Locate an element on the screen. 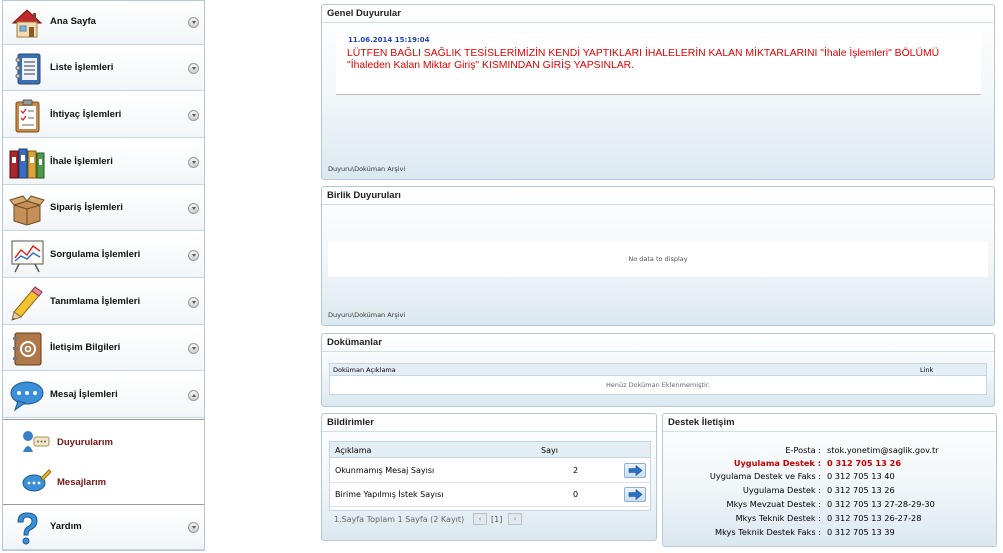 The image size is (1003, 553). contact-value: stok.yonetim@saglik.gov.tr is located at coordinates (883, 450).